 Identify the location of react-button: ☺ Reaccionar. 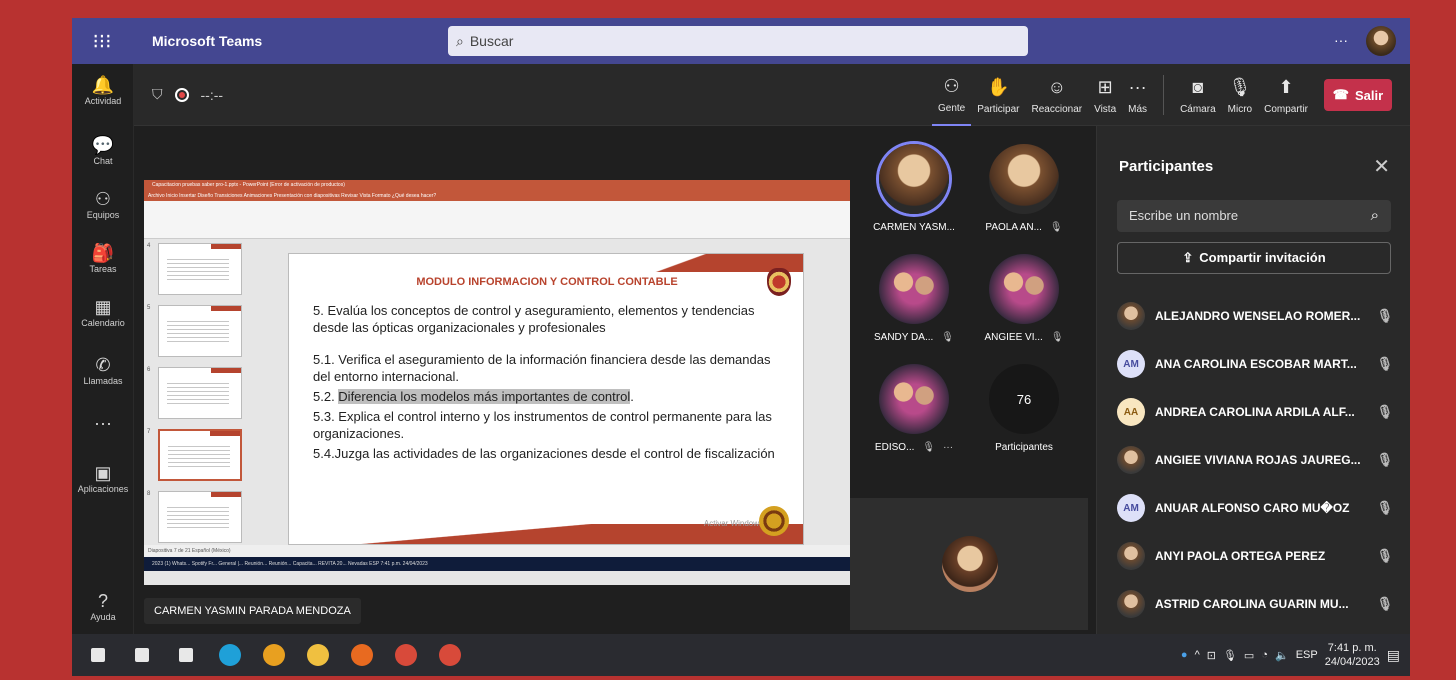
(1057, 95).